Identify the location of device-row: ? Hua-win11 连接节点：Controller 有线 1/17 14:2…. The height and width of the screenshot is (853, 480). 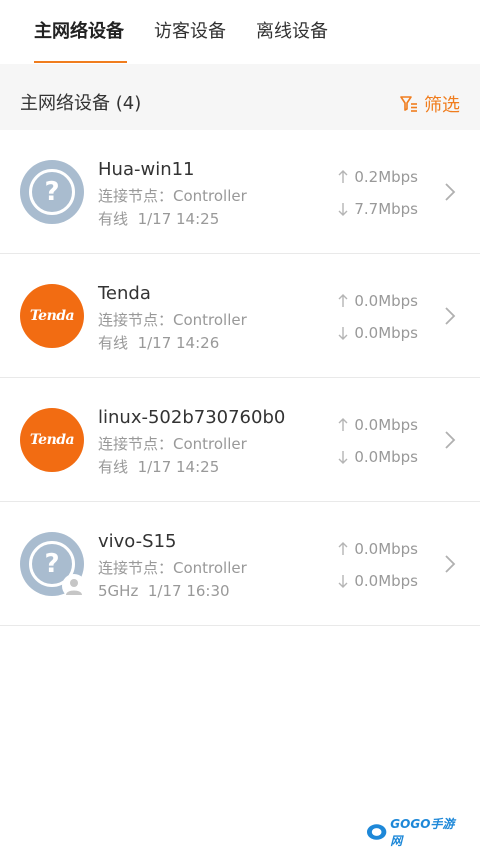
(240, 192).